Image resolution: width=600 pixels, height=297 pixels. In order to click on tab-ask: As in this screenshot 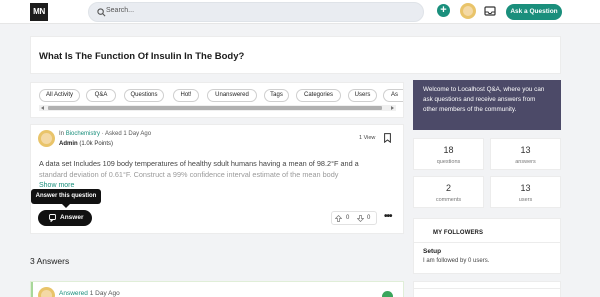, I will do `click(393, 95)`.